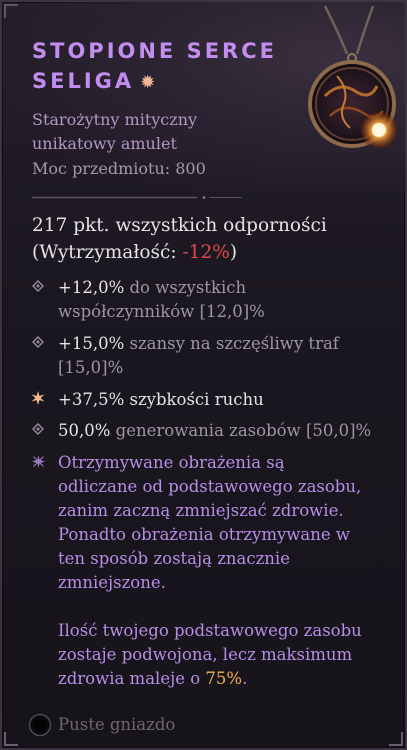  Describe the element at coordinates (38, 461) in the screenshot. I see `unique-power-icon` at that location.